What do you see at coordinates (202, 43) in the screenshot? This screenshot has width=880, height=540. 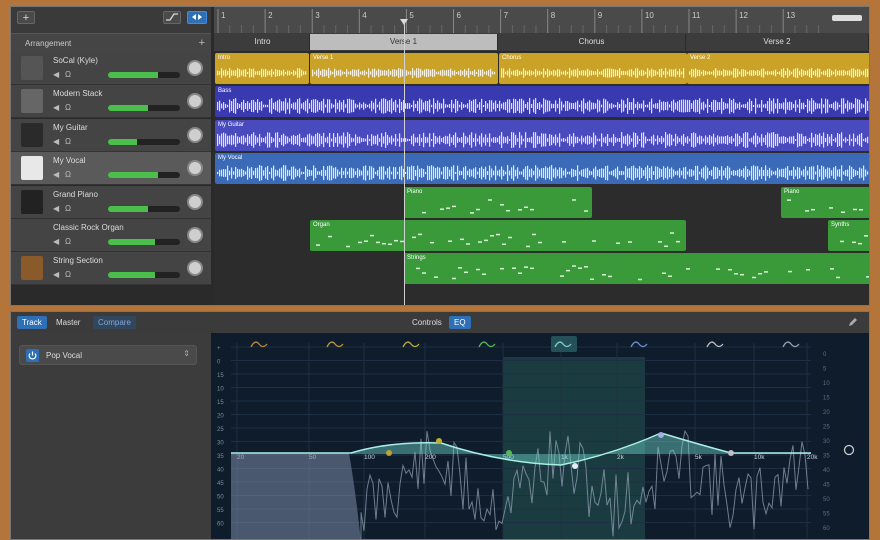 I see `add-arrangement-button: +` at bounding box center [202, 43].